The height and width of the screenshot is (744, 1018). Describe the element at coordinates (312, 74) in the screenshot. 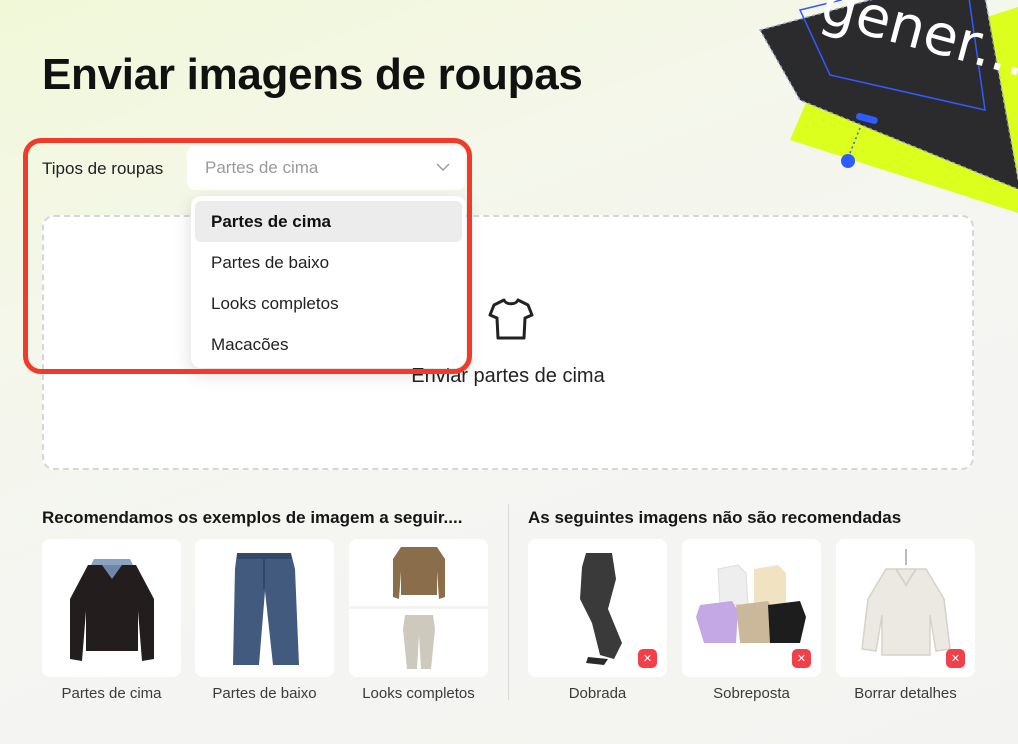

I see `page-title: Enviar imagens de roupas` at that location.